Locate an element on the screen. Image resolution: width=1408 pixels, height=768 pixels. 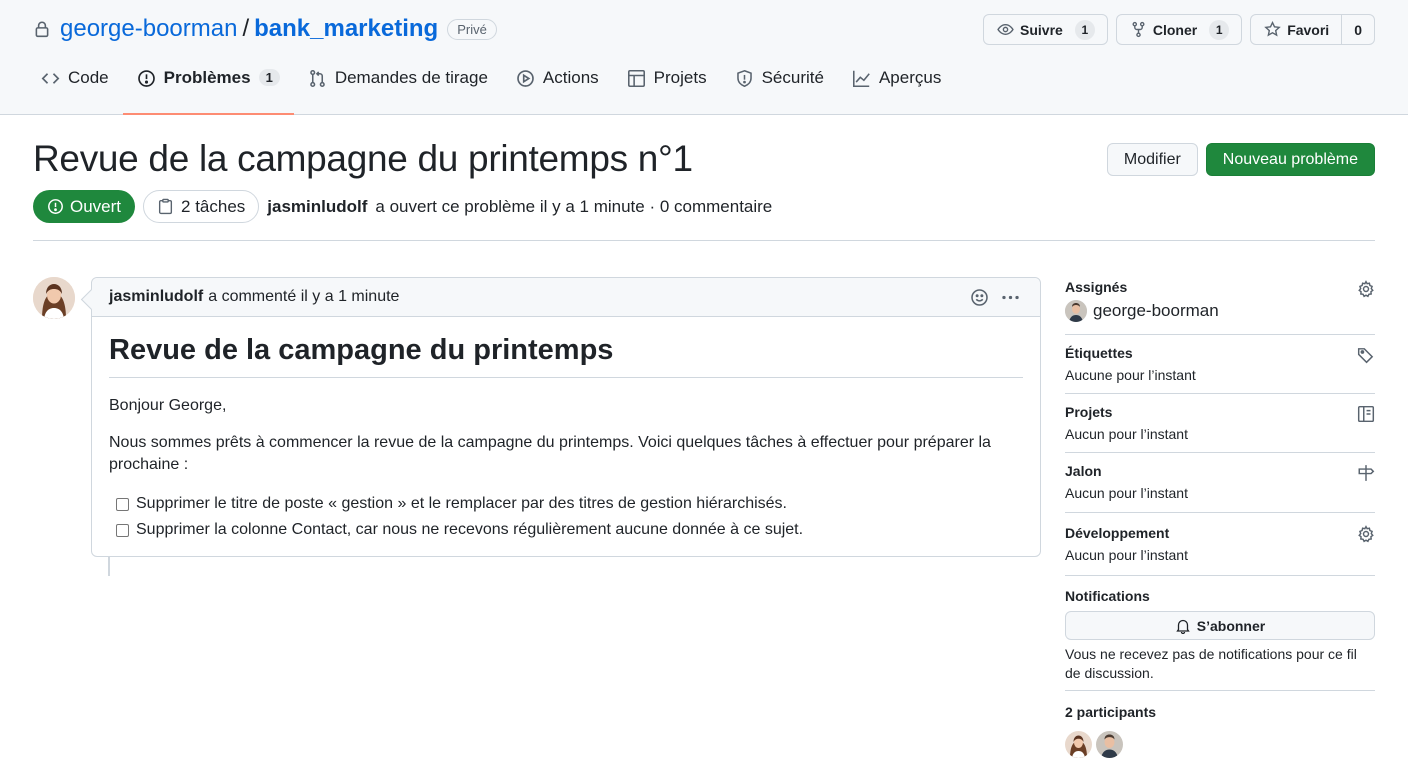
development-value: Aucun pour l’instant is located at coordinates (1126, 555).